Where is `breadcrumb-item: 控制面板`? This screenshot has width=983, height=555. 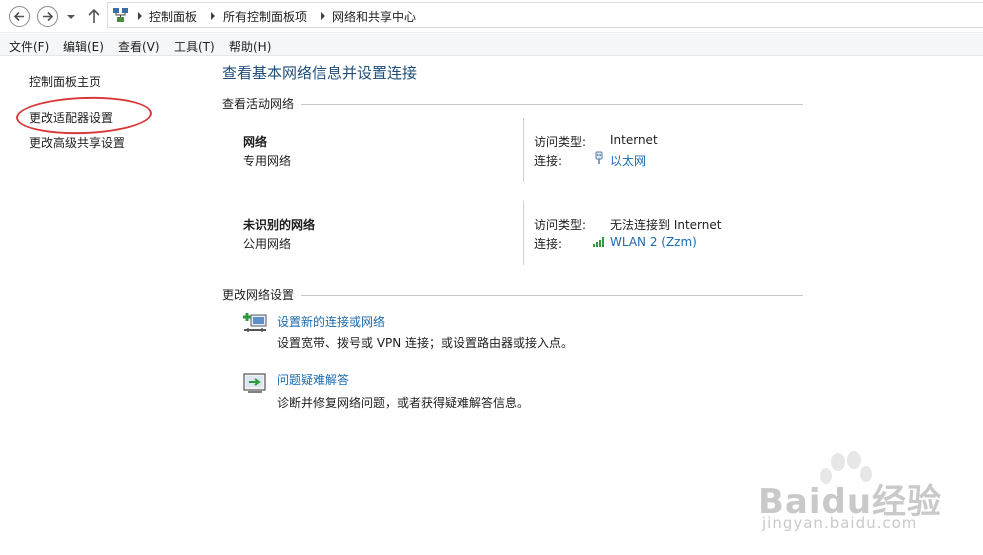
breadcrumb-item: 控制面板 is located at coordinates (173, 16).